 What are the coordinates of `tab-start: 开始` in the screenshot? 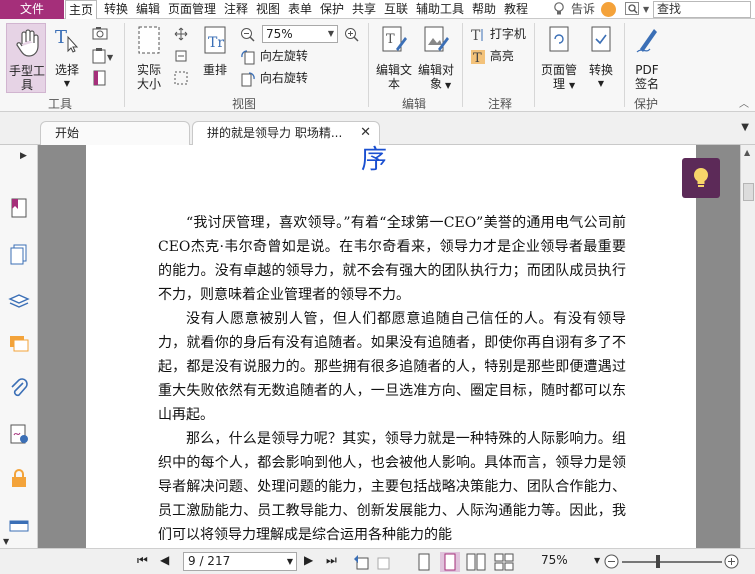 It's located at (115, 133).